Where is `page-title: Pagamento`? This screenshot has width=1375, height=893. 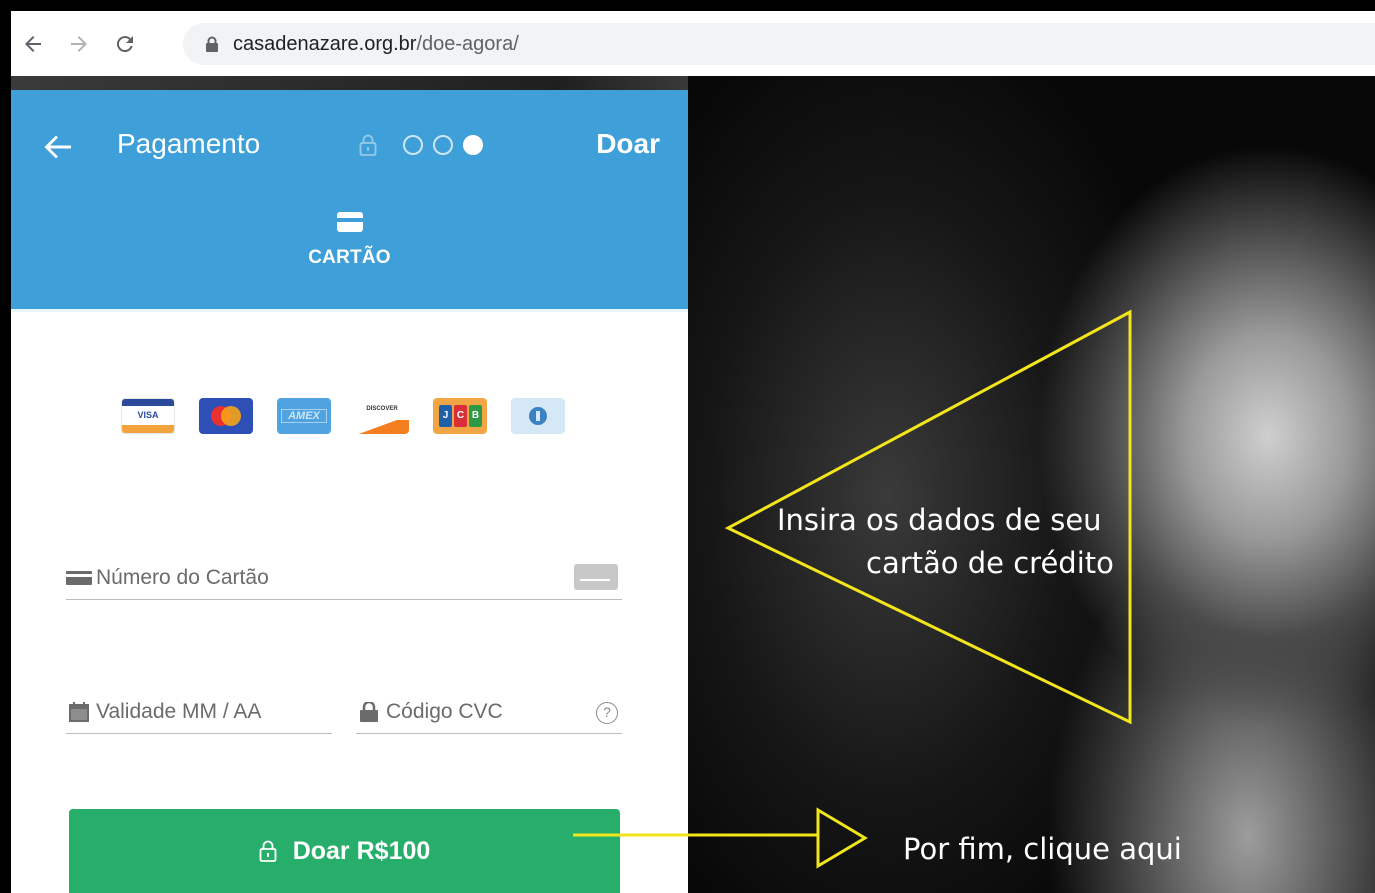
page-title: Pagamento is located at coordinates (189, 143).